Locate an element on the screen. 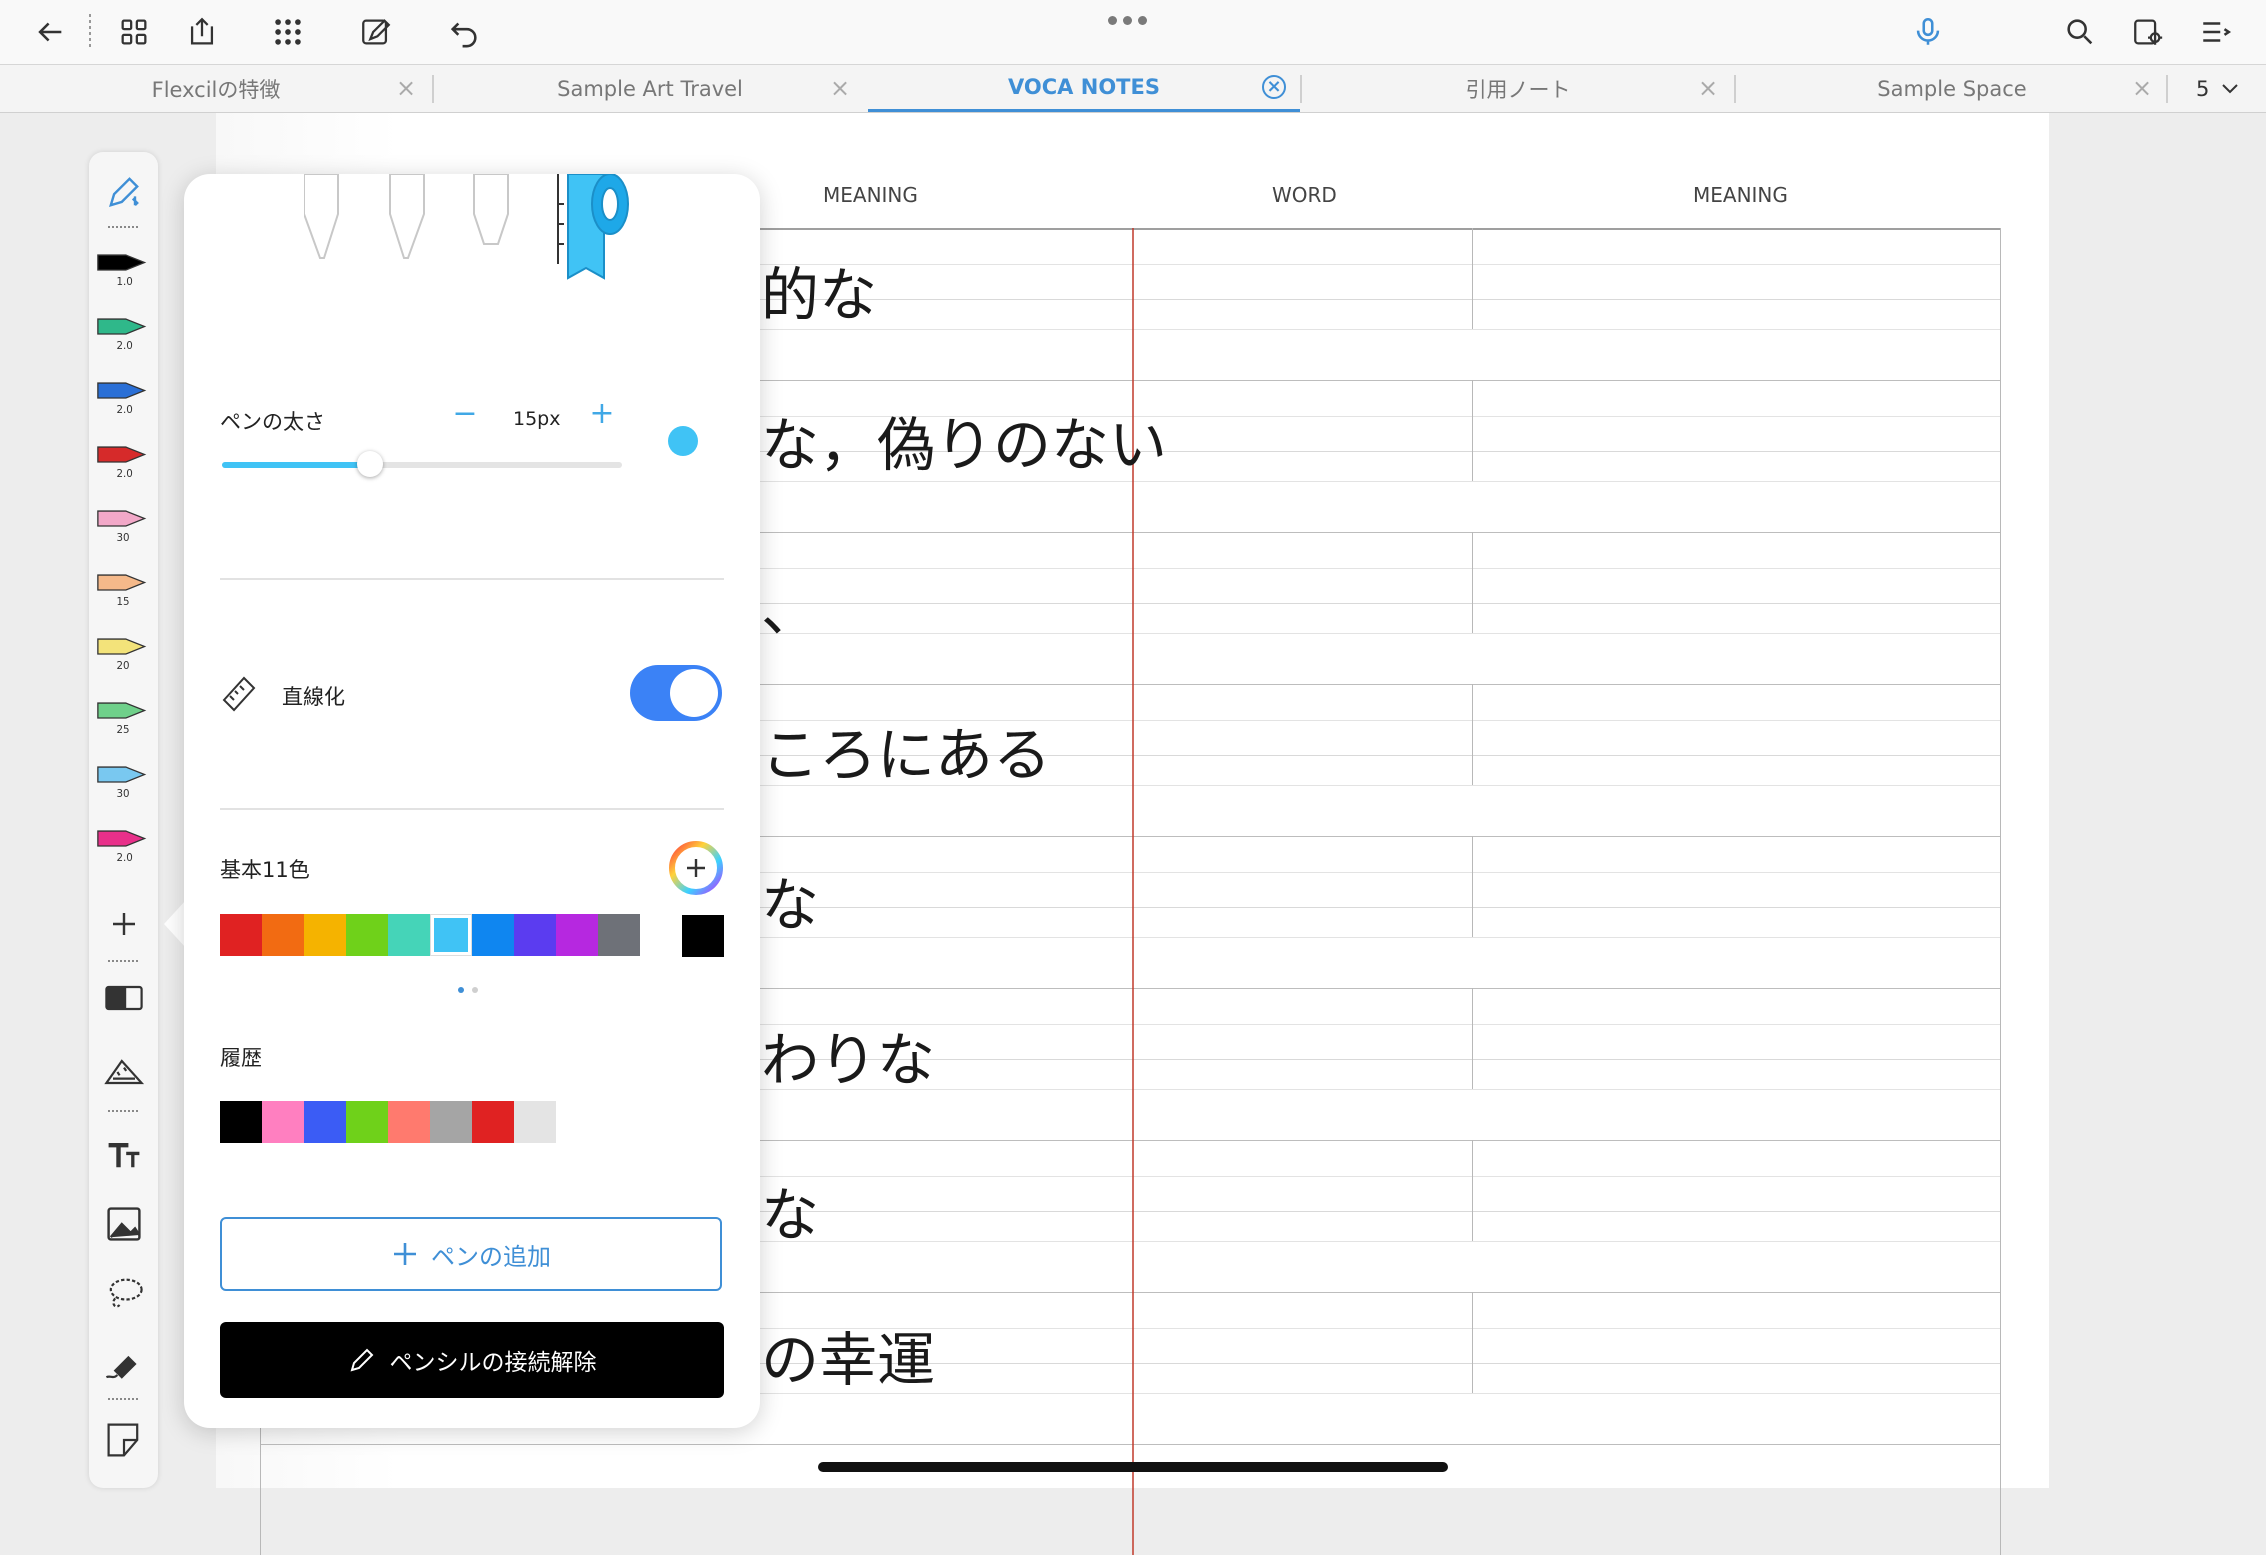 Image resolution: width=2266 pixels, height=1555 pixels. straighten-toggle is located at coordinates (676, 693).